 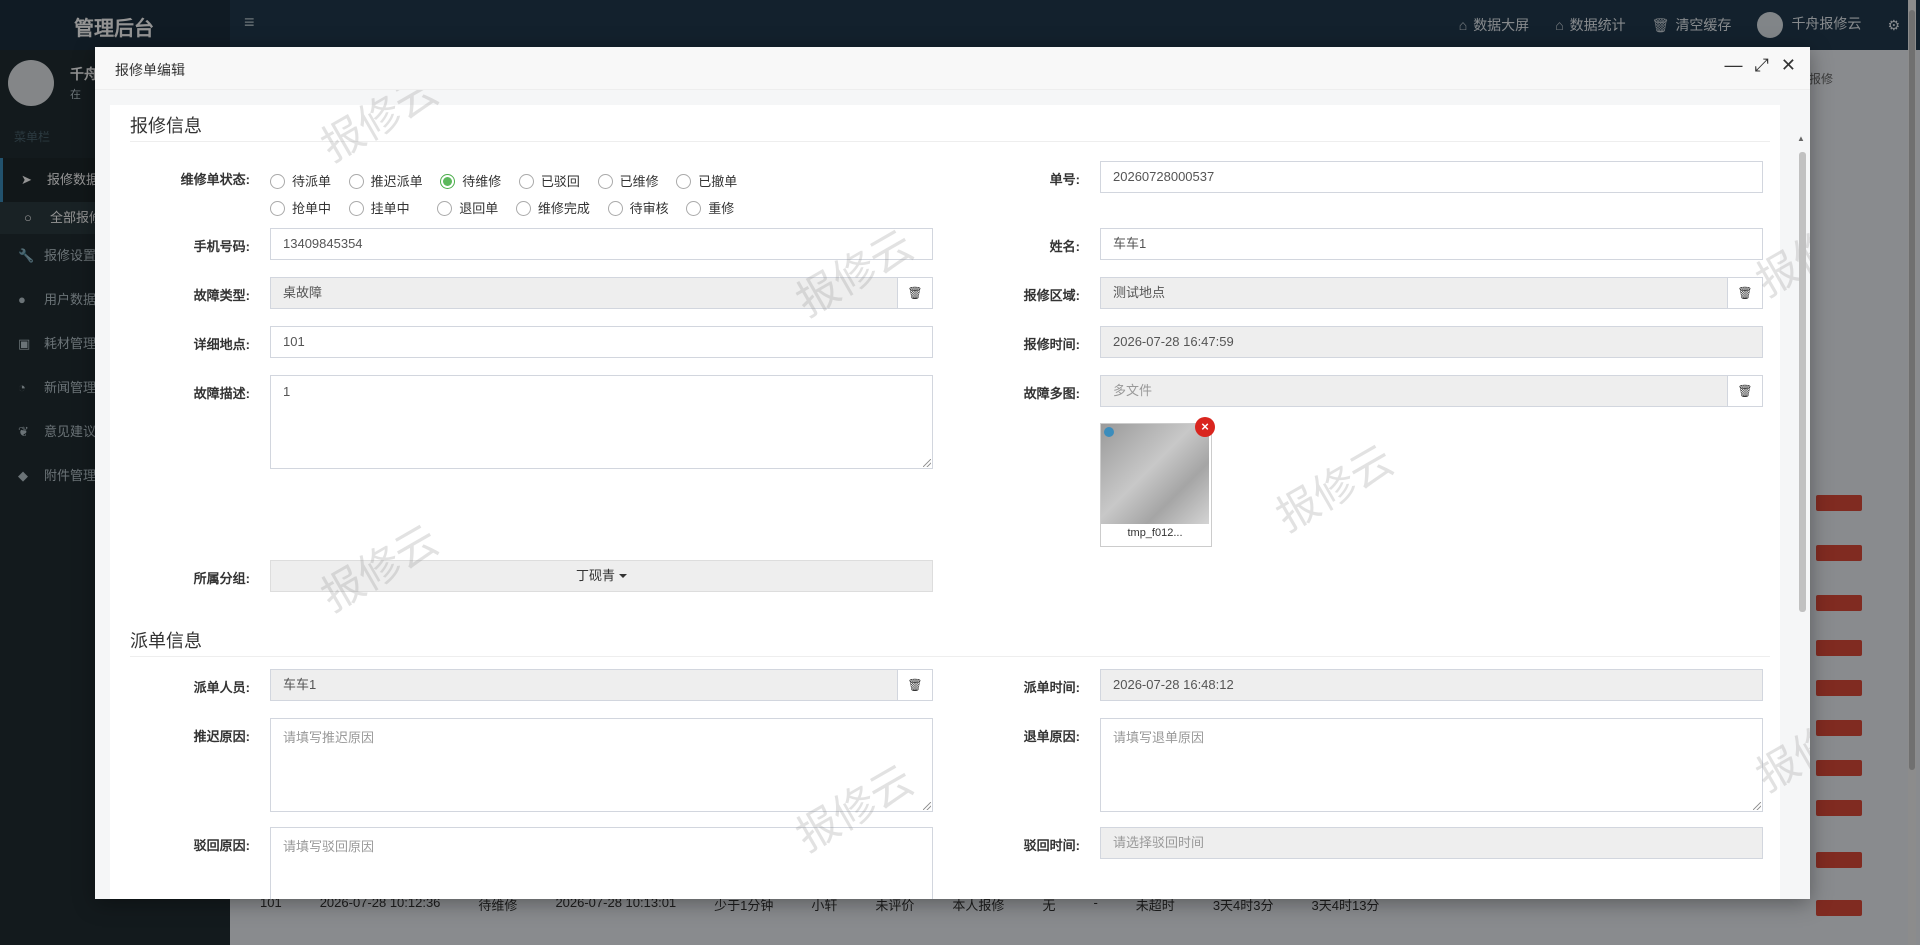 What do you see at coordinates (1414, 293) in the screenshot?
I see `area-field: 测试地点` at bounding box center [1414, 293].